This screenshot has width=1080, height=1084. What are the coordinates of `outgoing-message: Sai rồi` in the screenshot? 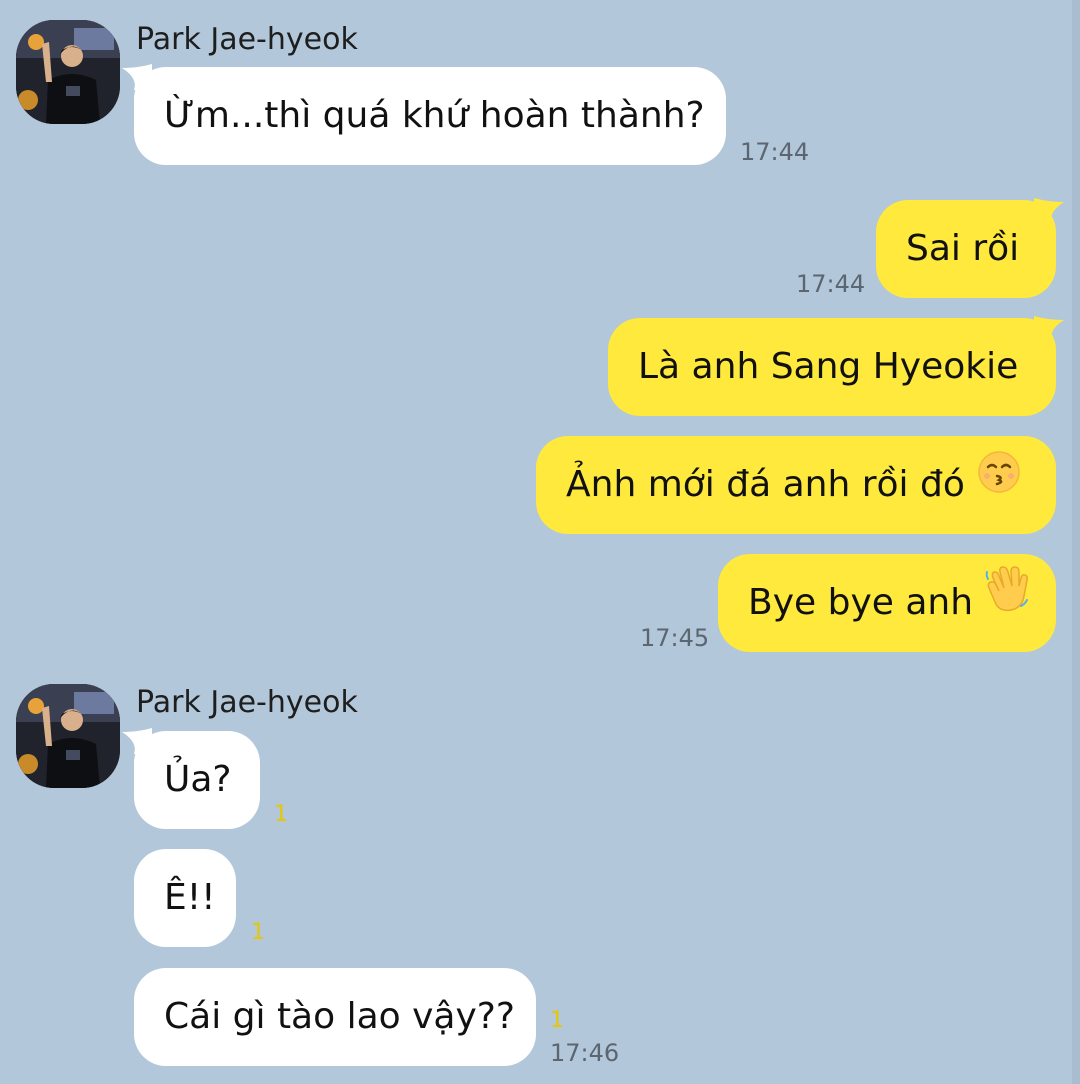 It's located at (966, 249).